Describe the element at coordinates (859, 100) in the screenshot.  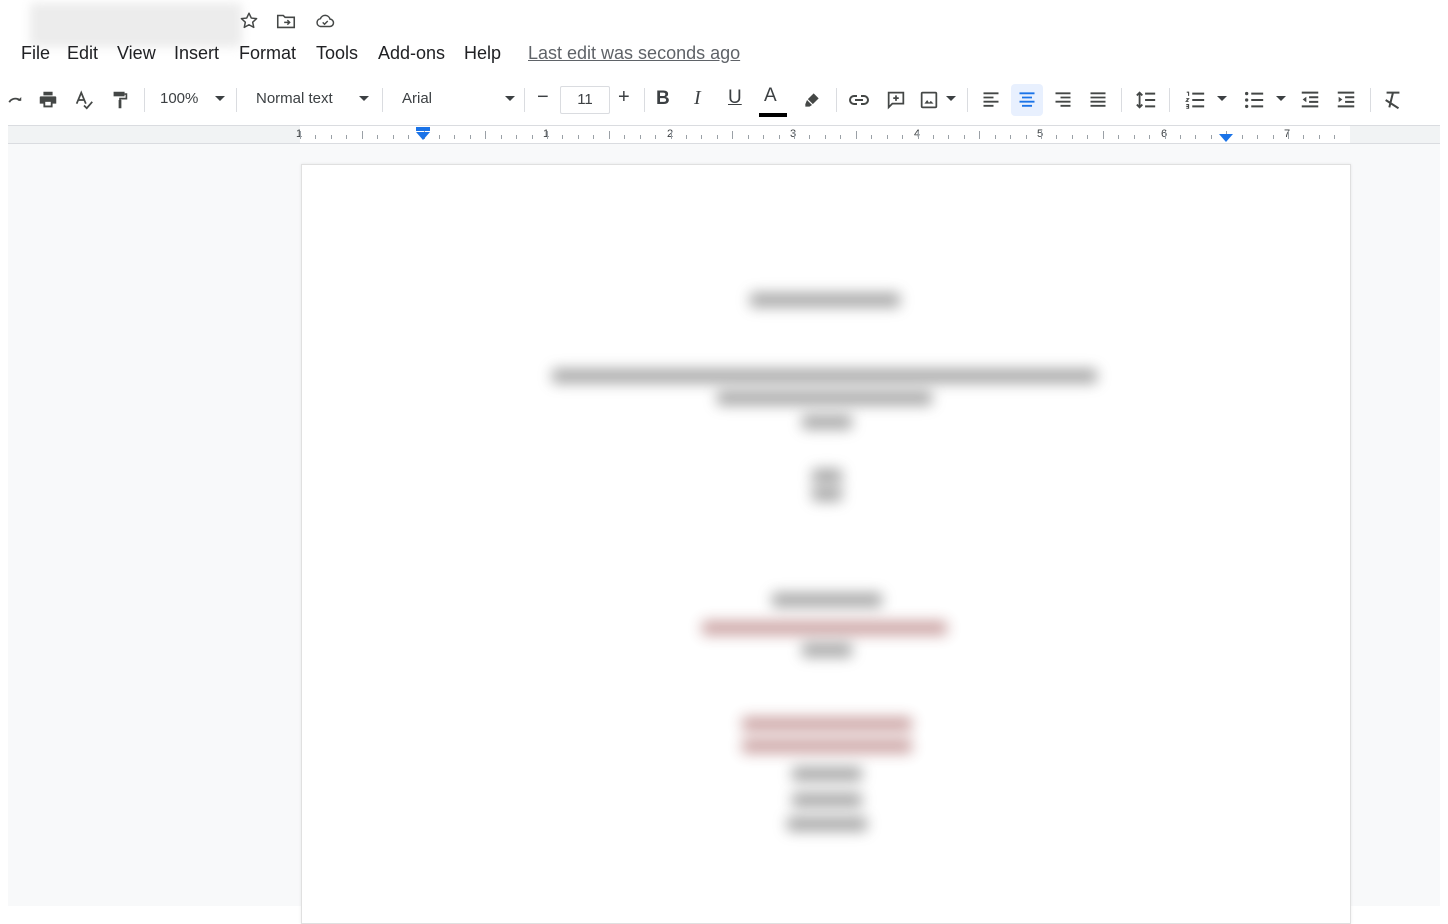
I see `link-icon` at that location.